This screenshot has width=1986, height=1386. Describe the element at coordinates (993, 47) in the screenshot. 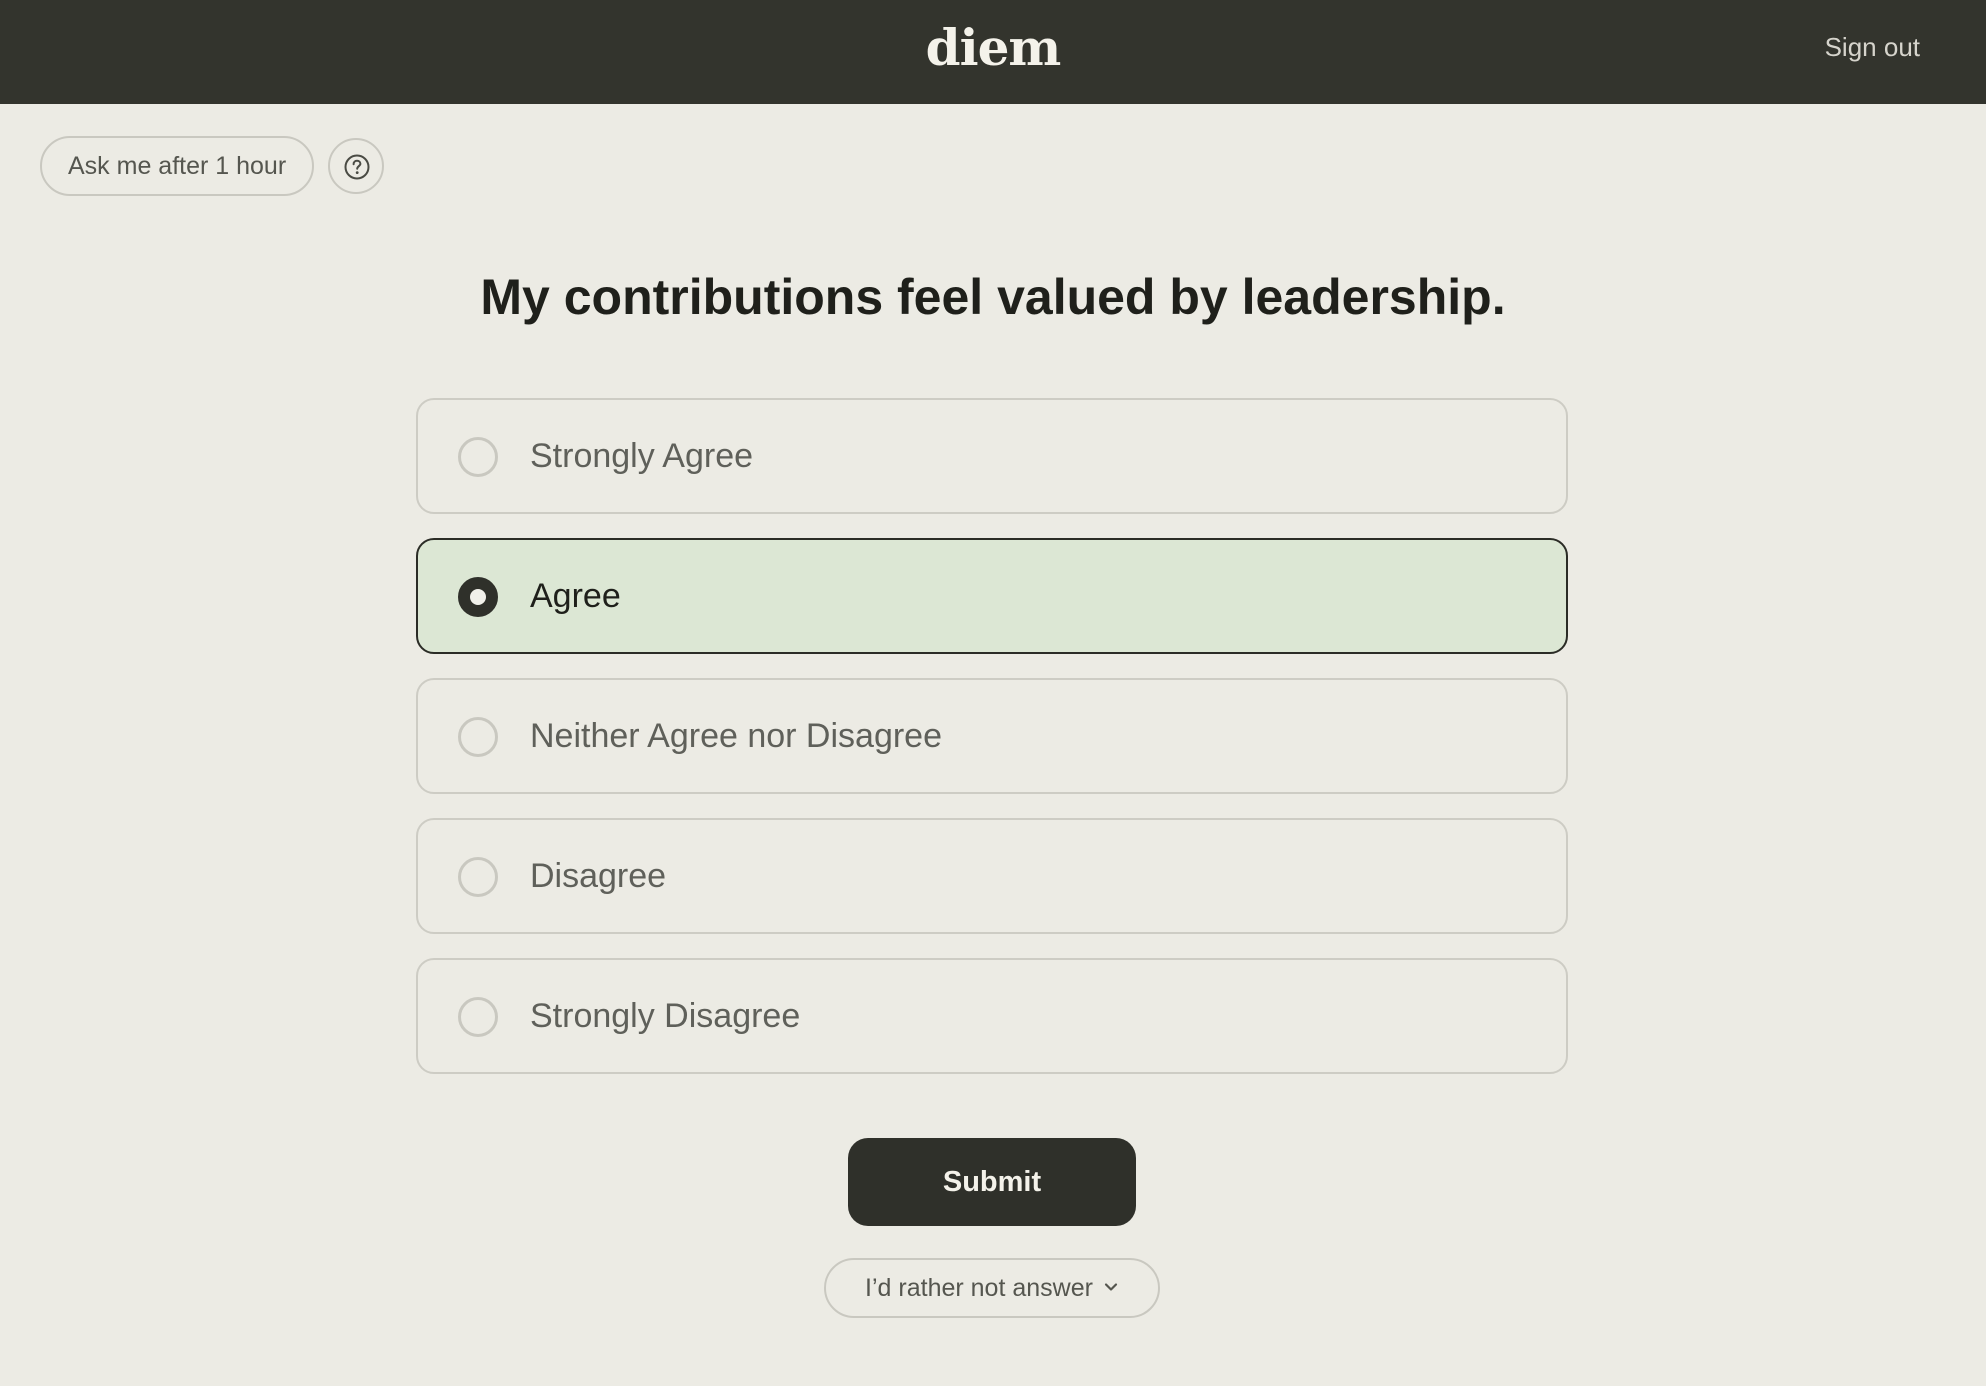

I see `logo: diem` at that location.